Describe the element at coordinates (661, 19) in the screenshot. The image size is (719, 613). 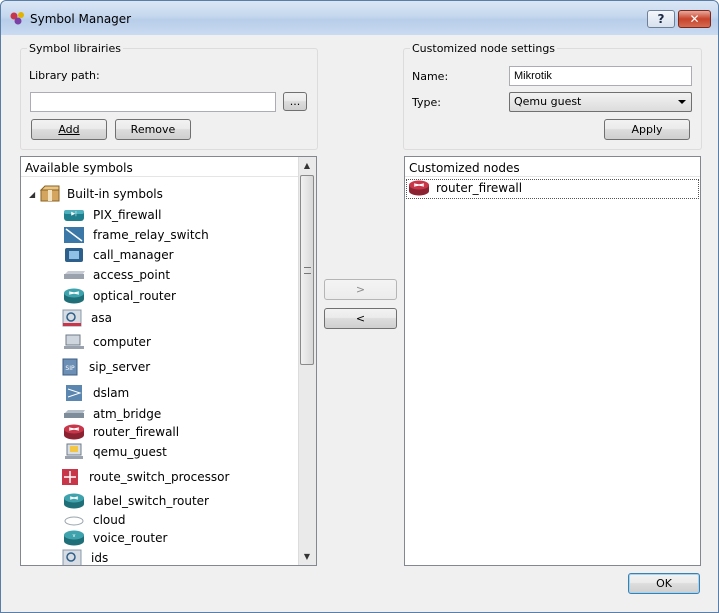
I see `help-button: ?` at that location.